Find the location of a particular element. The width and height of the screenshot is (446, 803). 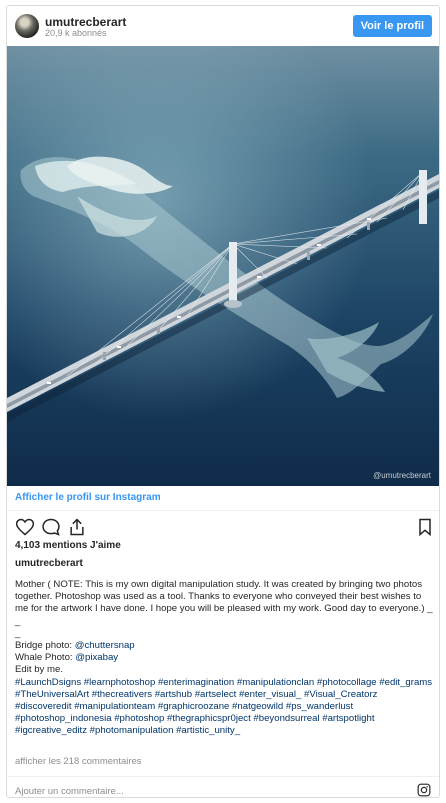

header-username: umutrecberart is located at coordinates (85, 22).